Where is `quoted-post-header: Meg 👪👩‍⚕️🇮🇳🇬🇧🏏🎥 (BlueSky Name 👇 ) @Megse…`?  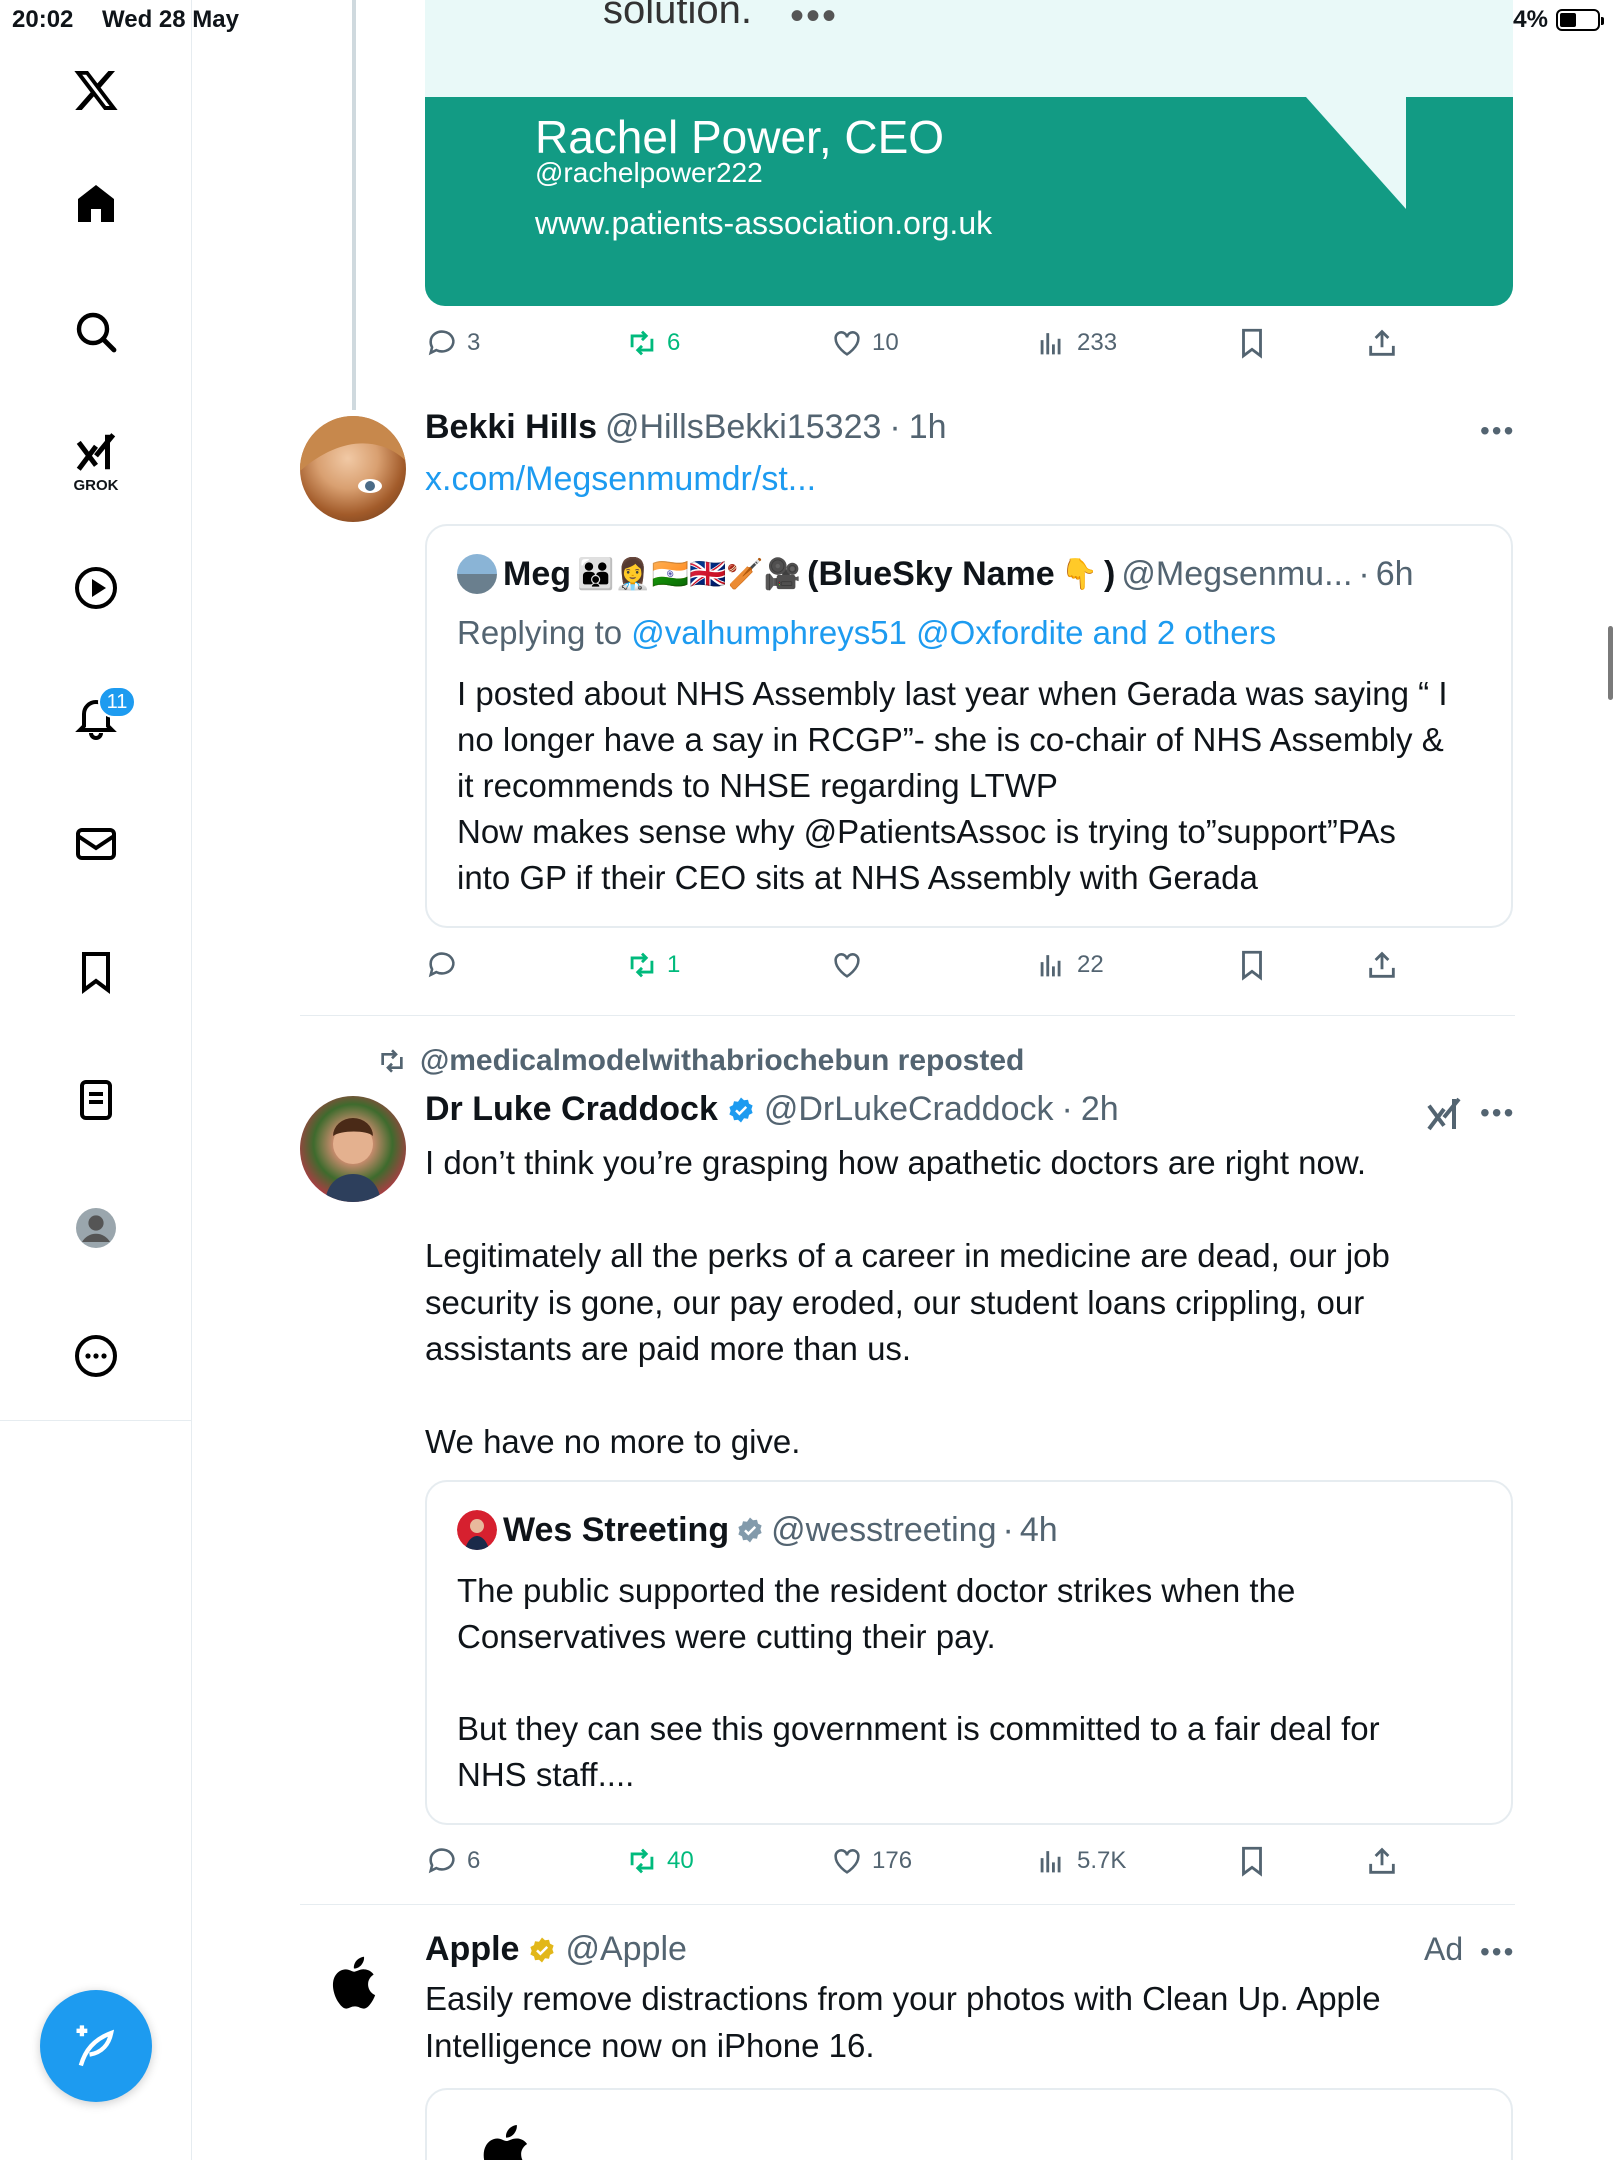
quoted-post-header: Meg 👪👩‍⚕️🇮🇳🇬🇧🏏🎥 (BlueSky Name 👇 ) @Megse… is located at coordinates (935, 574).